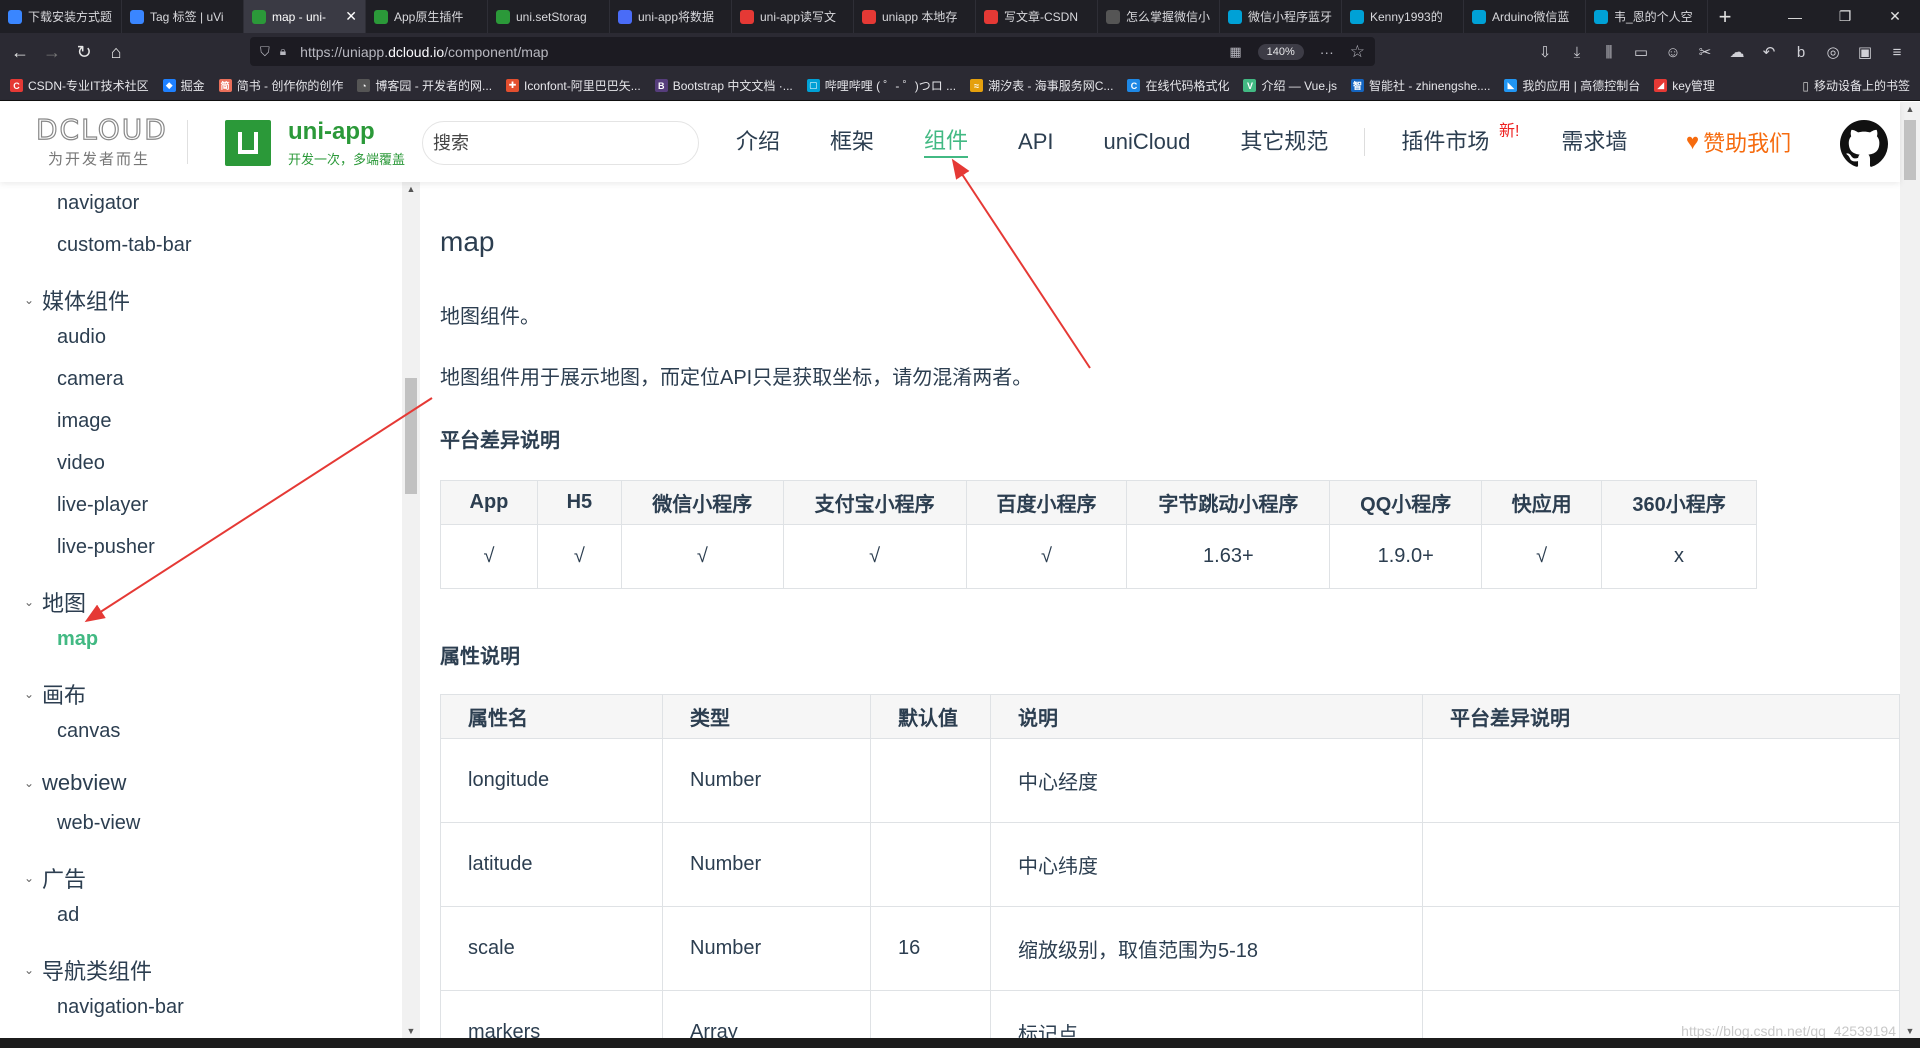  What do you see at coordinates (424, 52) in the screenshot?
I see `url-text: https://uniapp.dcloud.io/component/map` at bounding box center [424, 52].